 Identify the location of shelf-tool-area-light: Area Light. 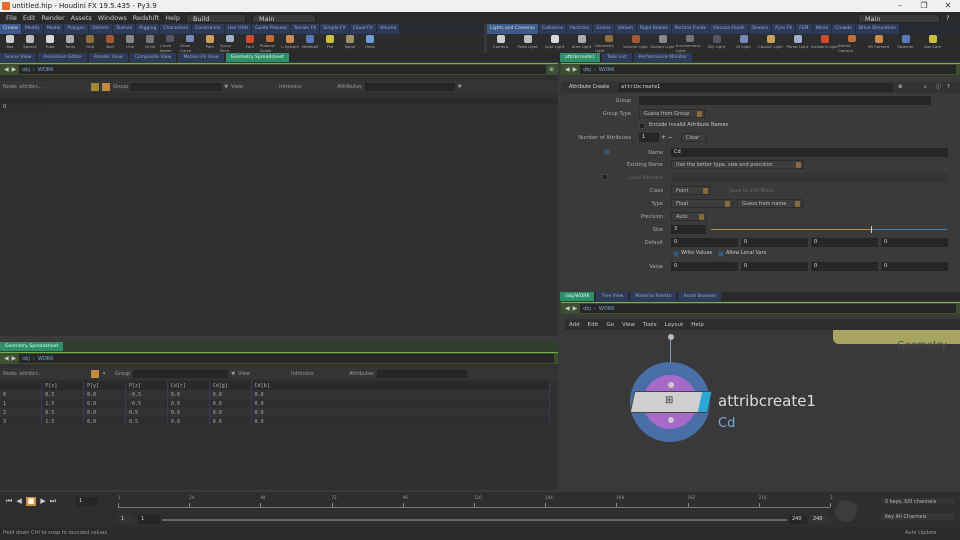
(581, 43).